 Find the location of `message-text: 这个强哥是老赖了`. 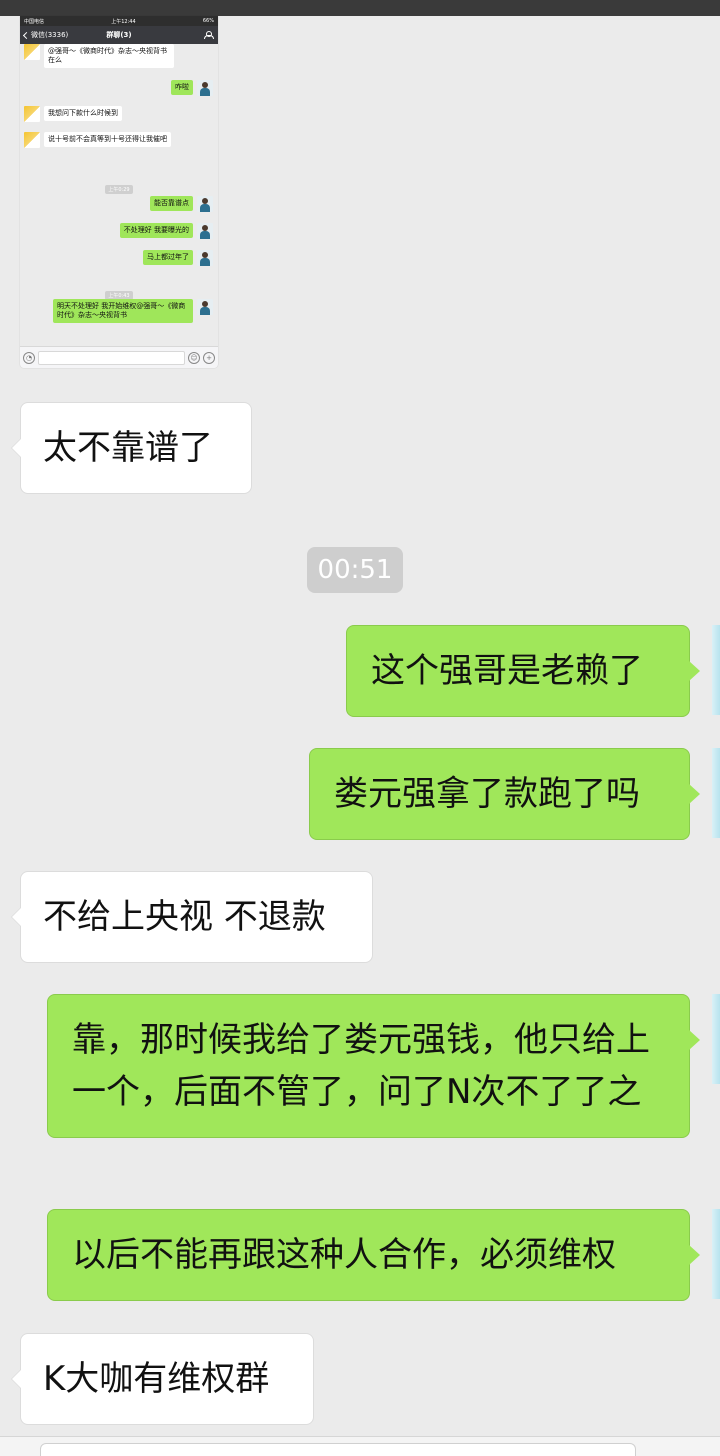

message-text: 这个强哥是老赖了 is located at coordinates (507, 671).